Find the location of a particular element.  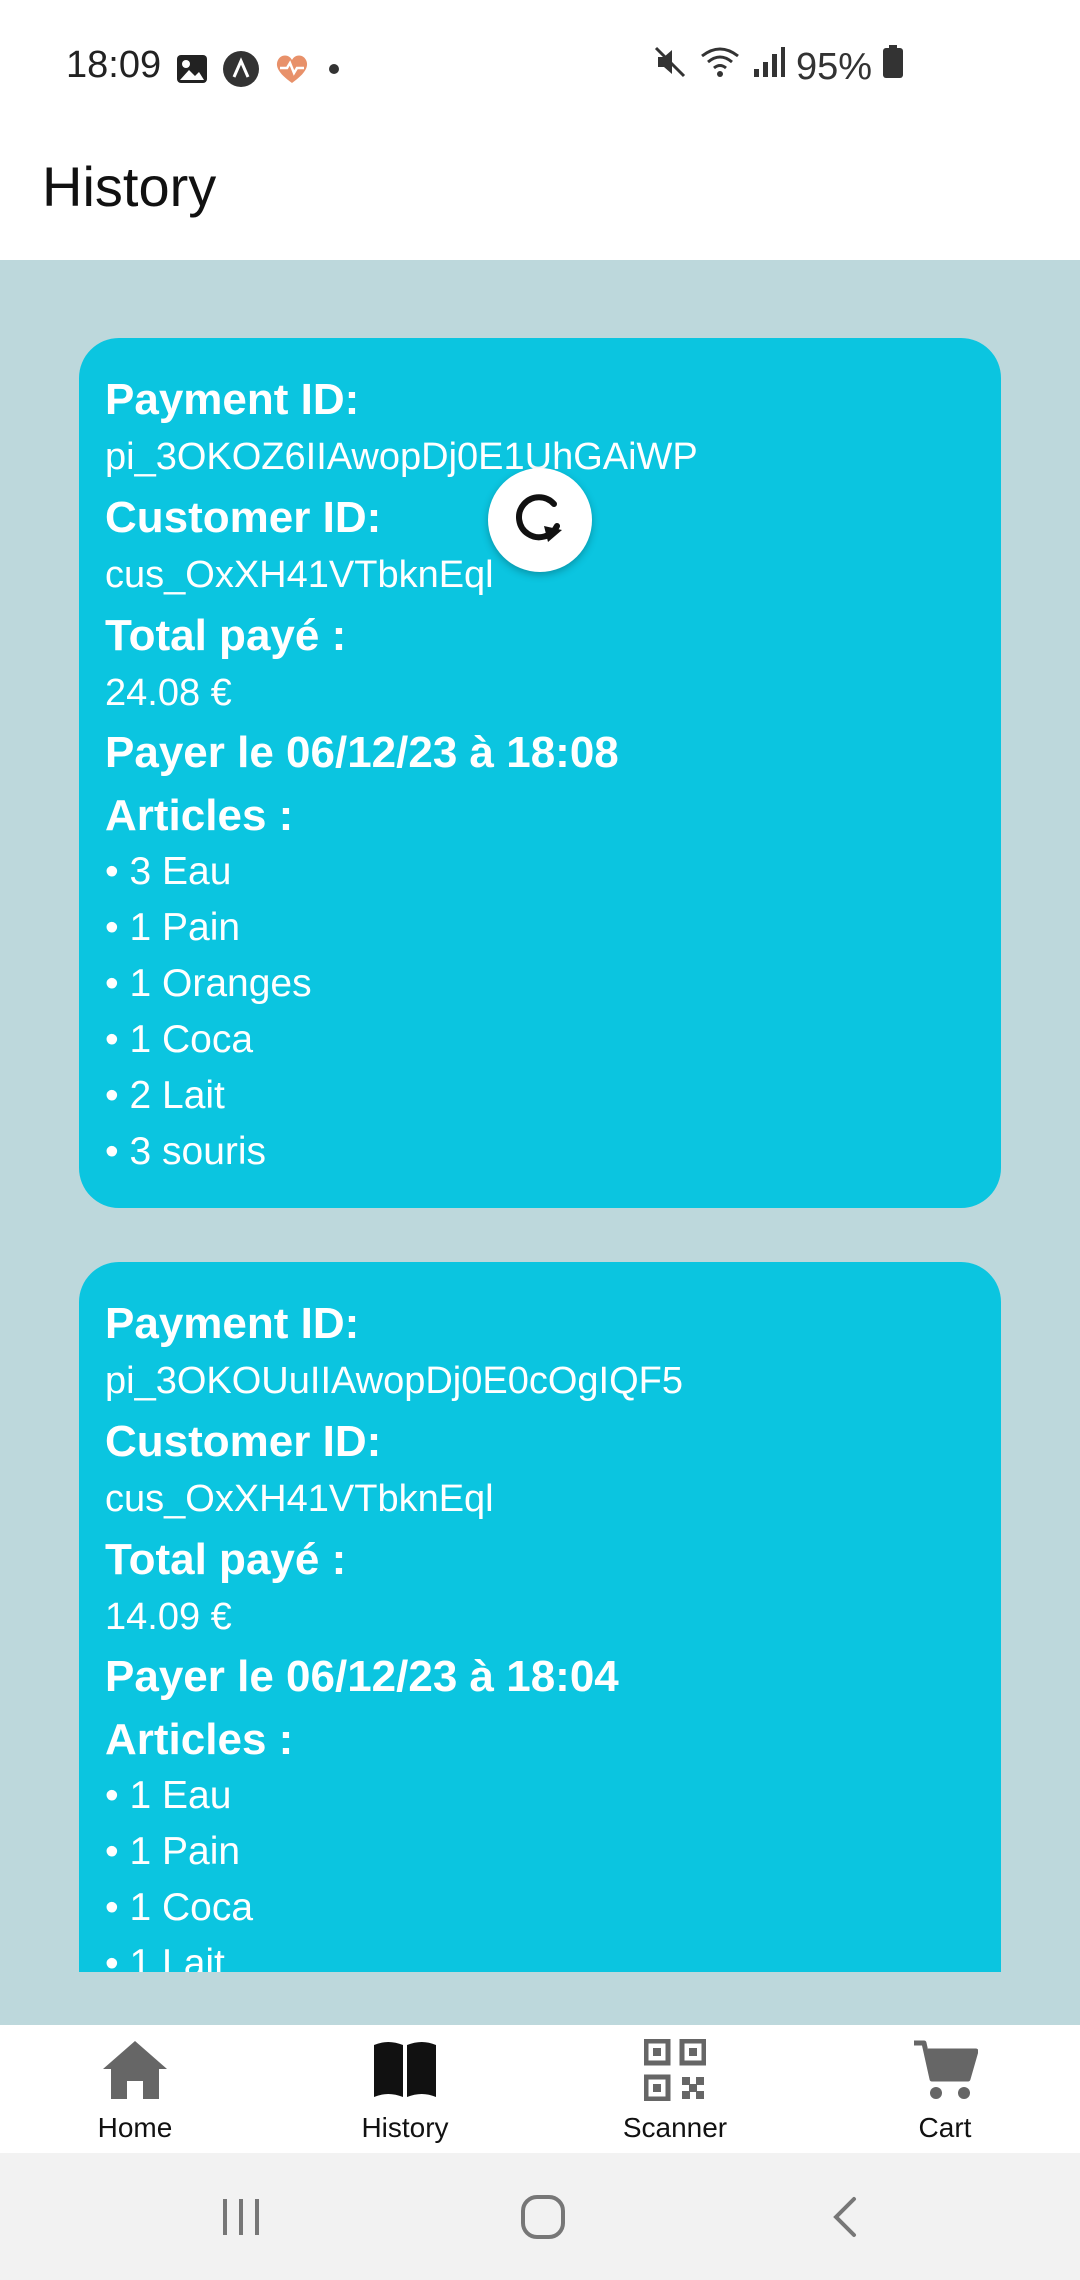

home-circle-icon is located at coordinates (543, 2219).